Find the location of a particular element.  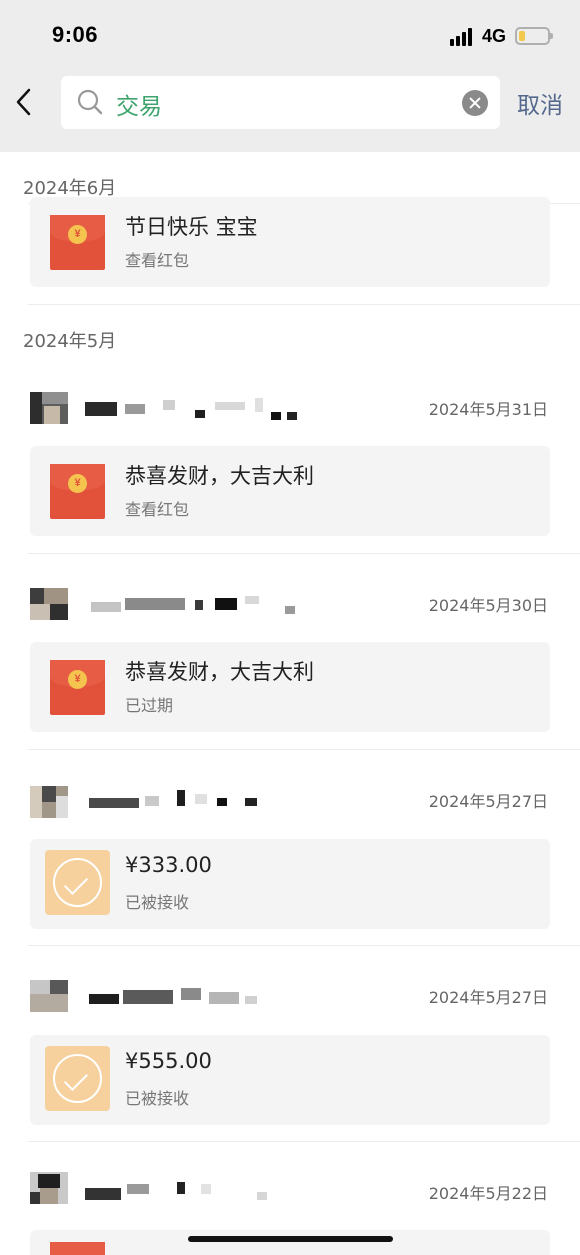

transfer-card: ¥333.00 已被接收 is located at coordinates (290, 884).